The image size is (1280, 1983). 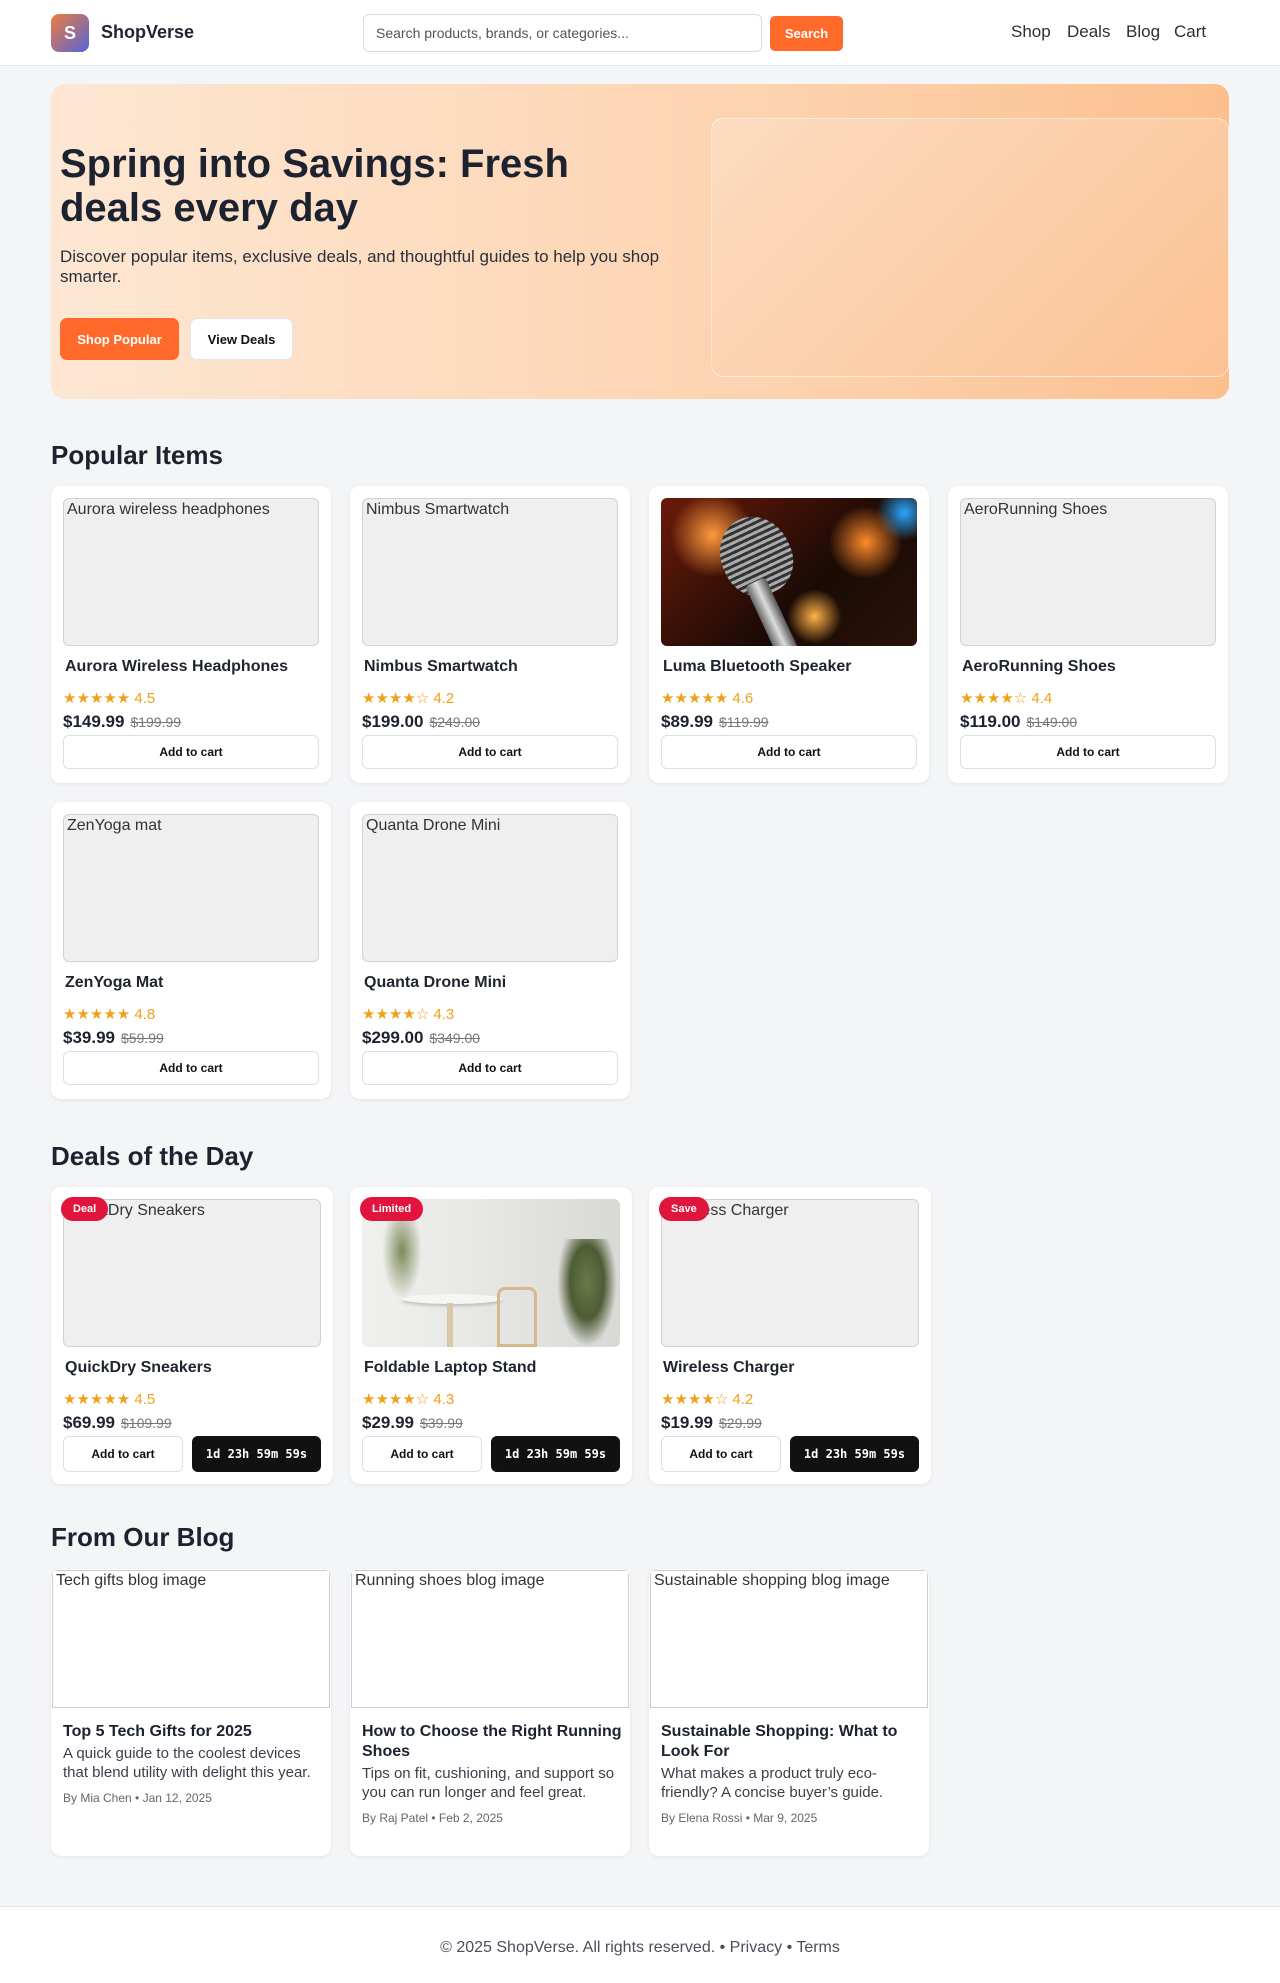 What do you see at coordinates (145, 1399) in the screenshot?
I see `rating-value: 4.5` at bounding box center [145, 1399].